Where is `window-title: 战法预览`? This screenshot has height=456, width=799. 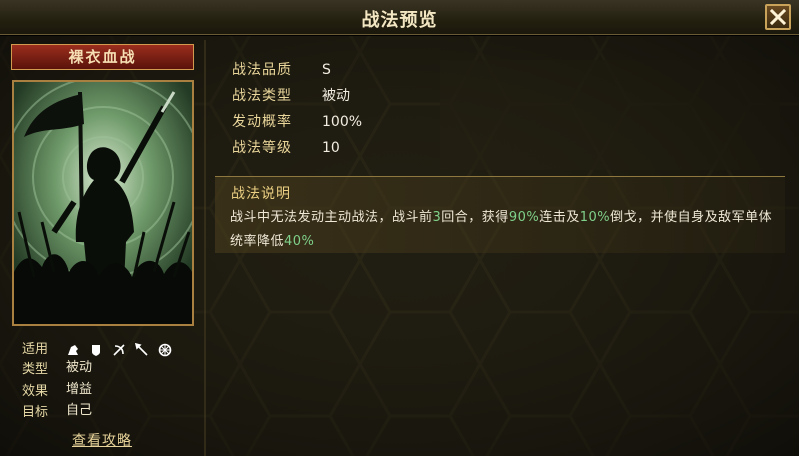
window-title: 战法预览 is located at coordinates (399, 20).